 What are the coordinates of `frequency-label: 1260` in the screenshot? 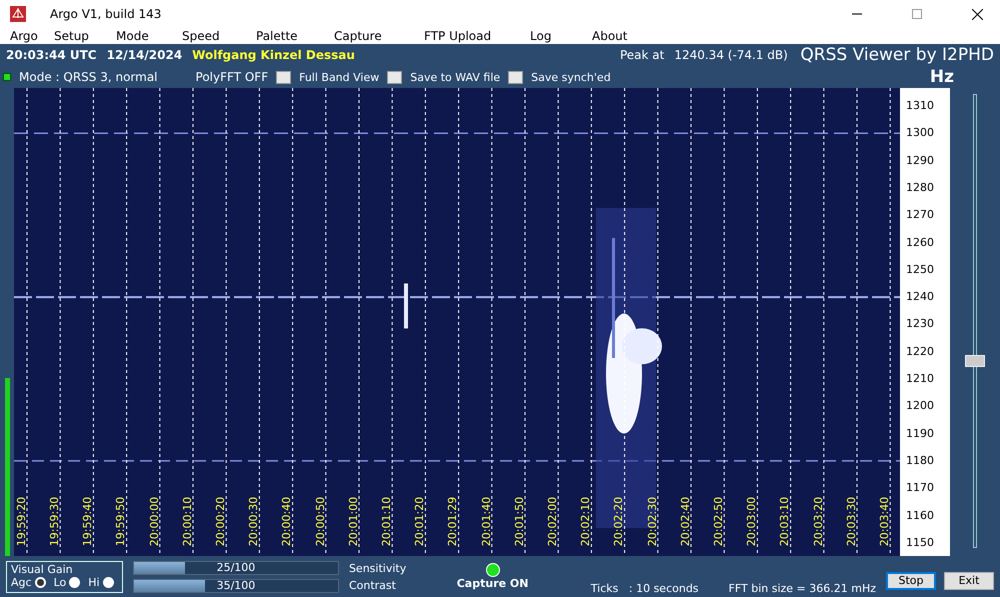 It's located at (920, 242).